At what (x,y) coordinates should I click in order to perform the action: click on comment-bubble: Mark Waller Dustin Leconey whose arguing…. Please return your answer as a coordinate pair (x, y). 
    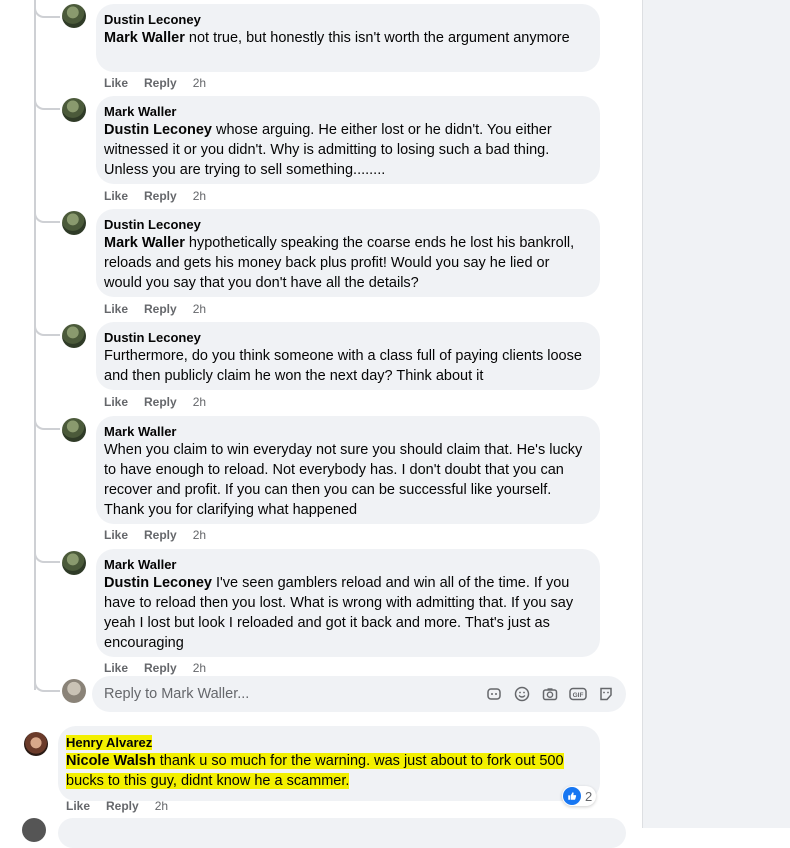
    Looking at the image, I should click on (348, 140).